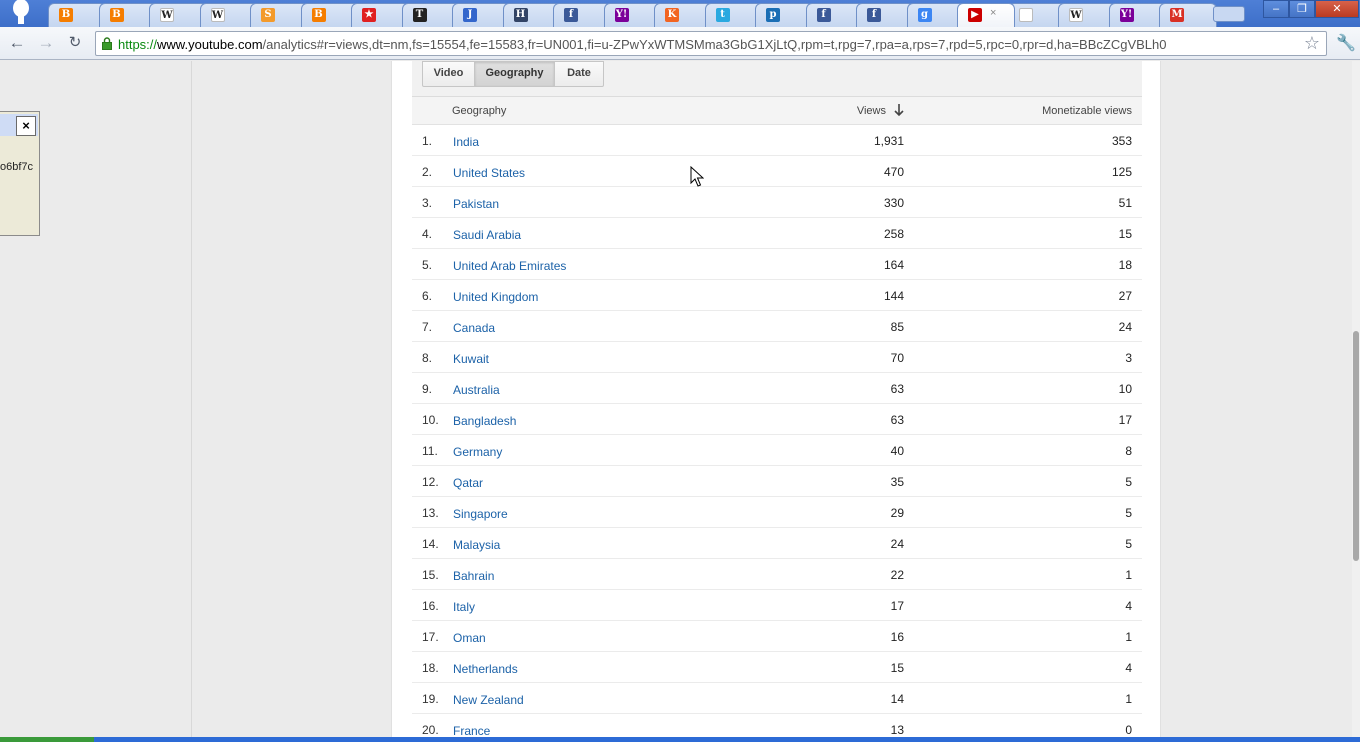 The height and width of the screenshot is (742, 1360). Describe the element at coordinates (1276, 9) in the screenshot. I see `minimize-button: –` at that location.